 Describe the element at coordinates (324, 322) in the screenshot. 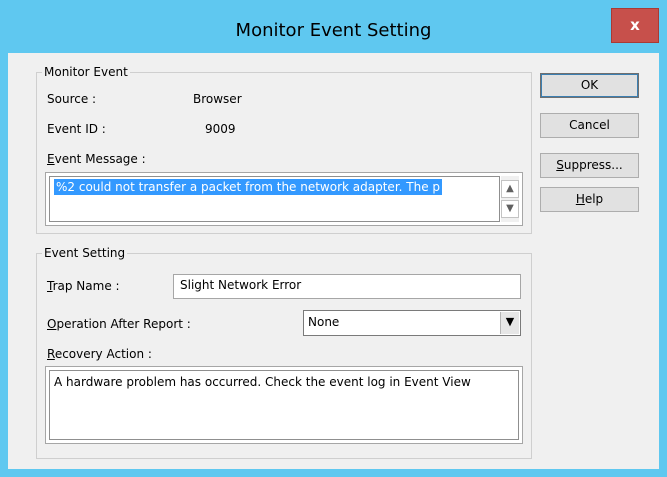

I see `operation-after-report-value: None` at that location.